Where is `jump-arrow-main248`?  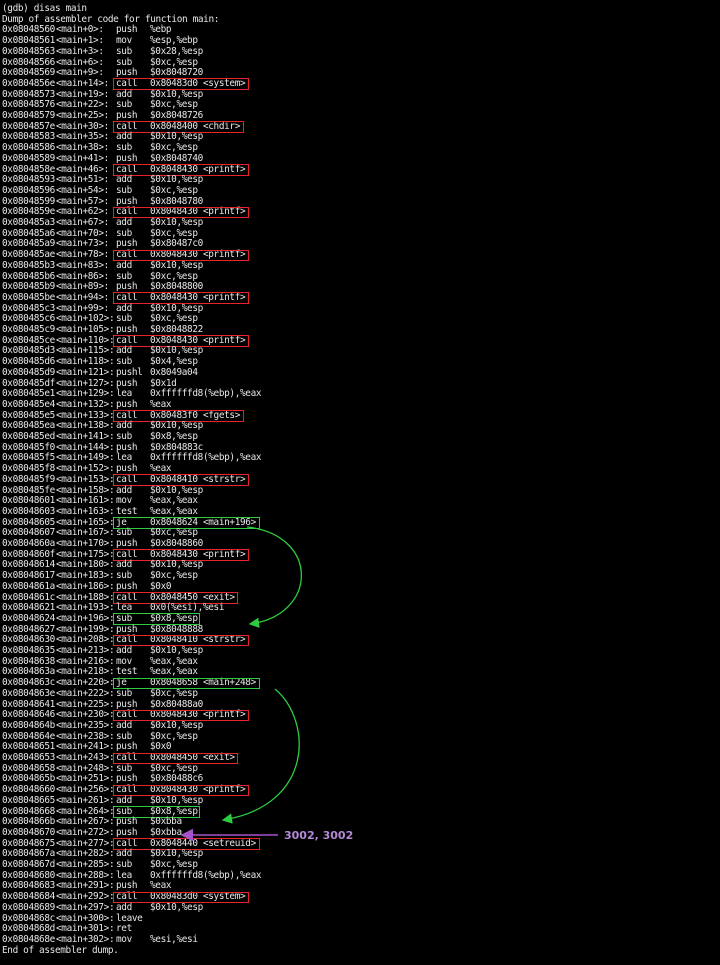 jump-arrow-main248 is located at coordinates (260, 756).